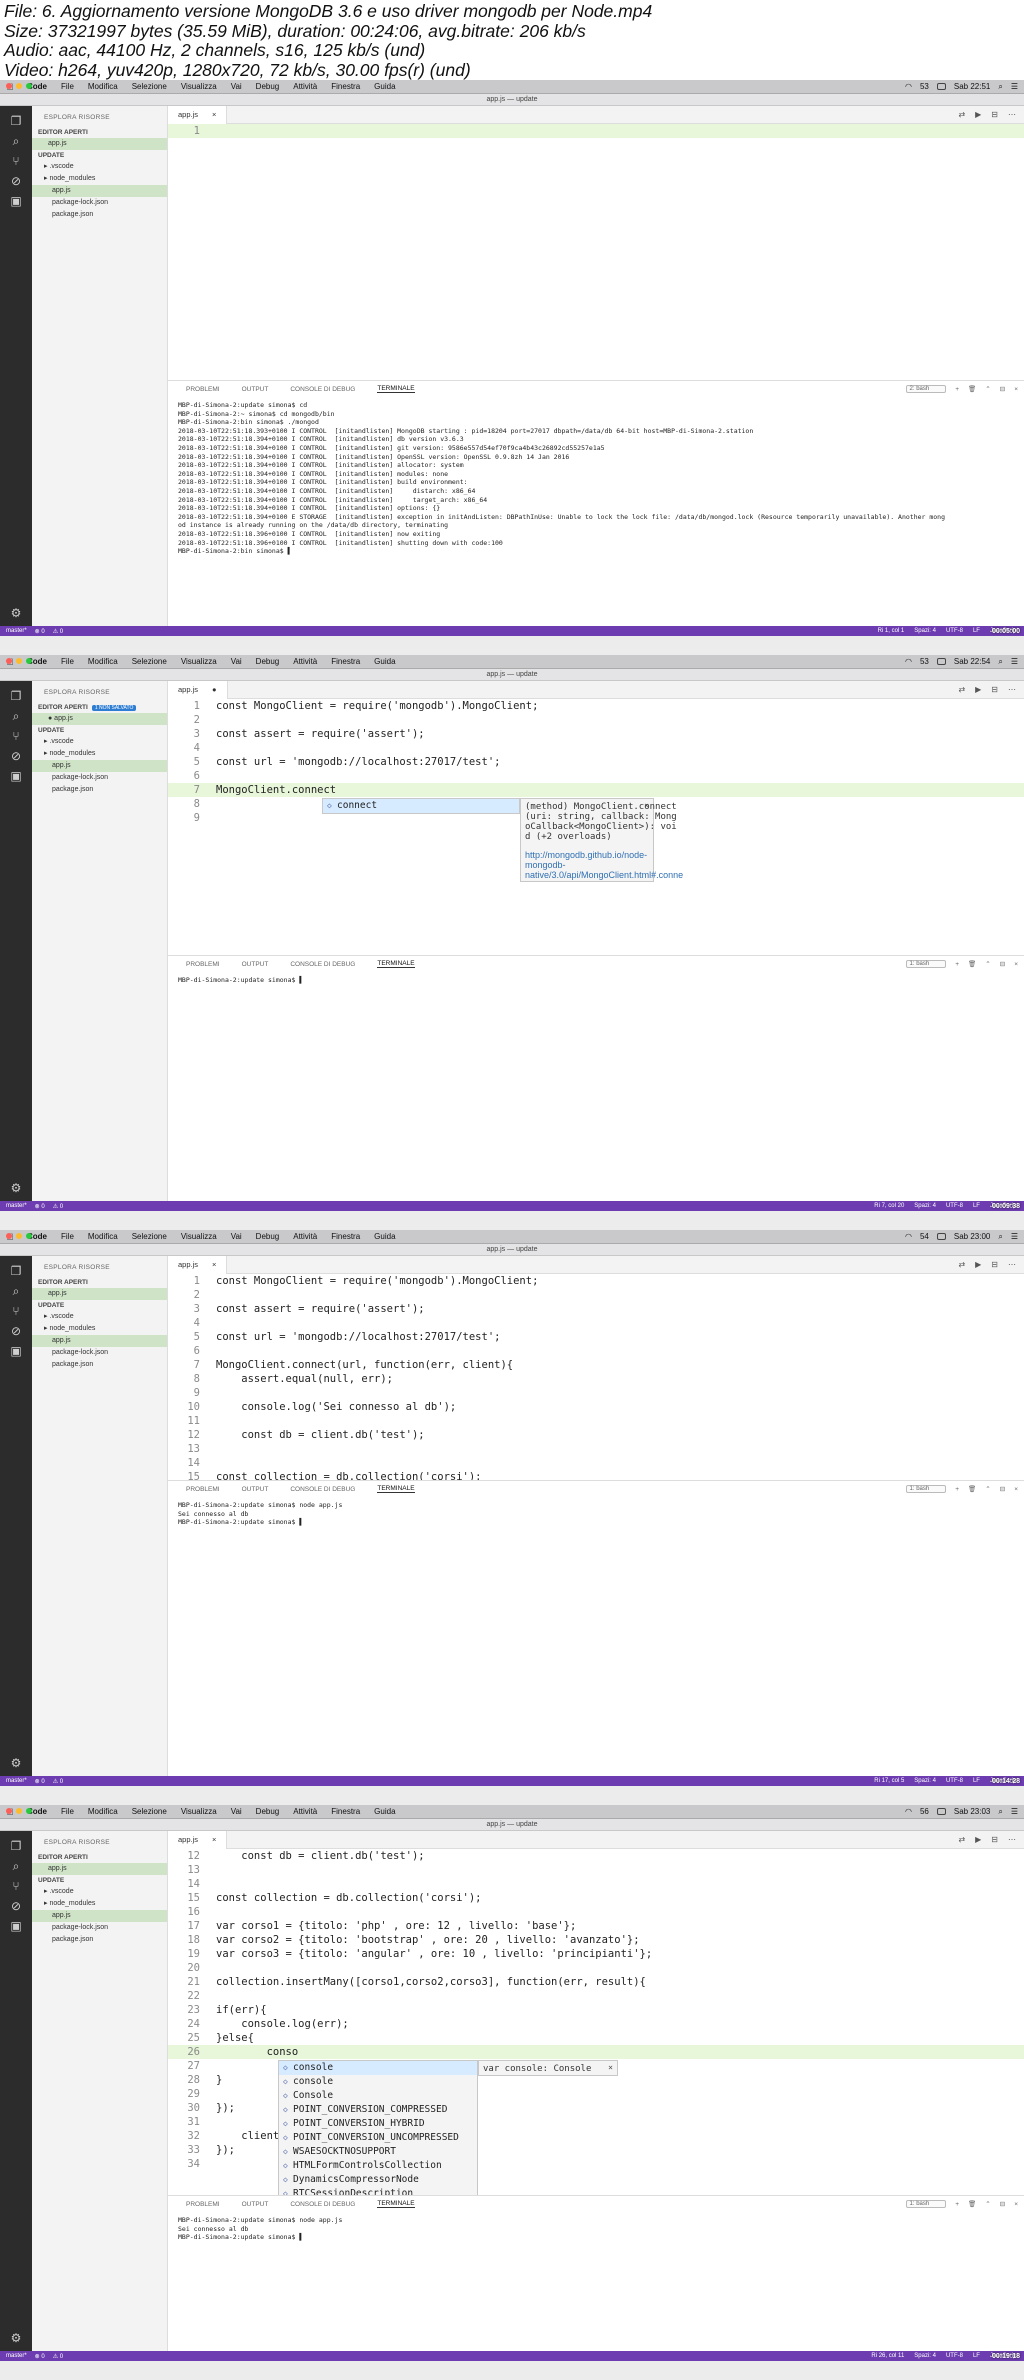  I want to click on tab-app-js: app.js ×, so click(198, 1839).